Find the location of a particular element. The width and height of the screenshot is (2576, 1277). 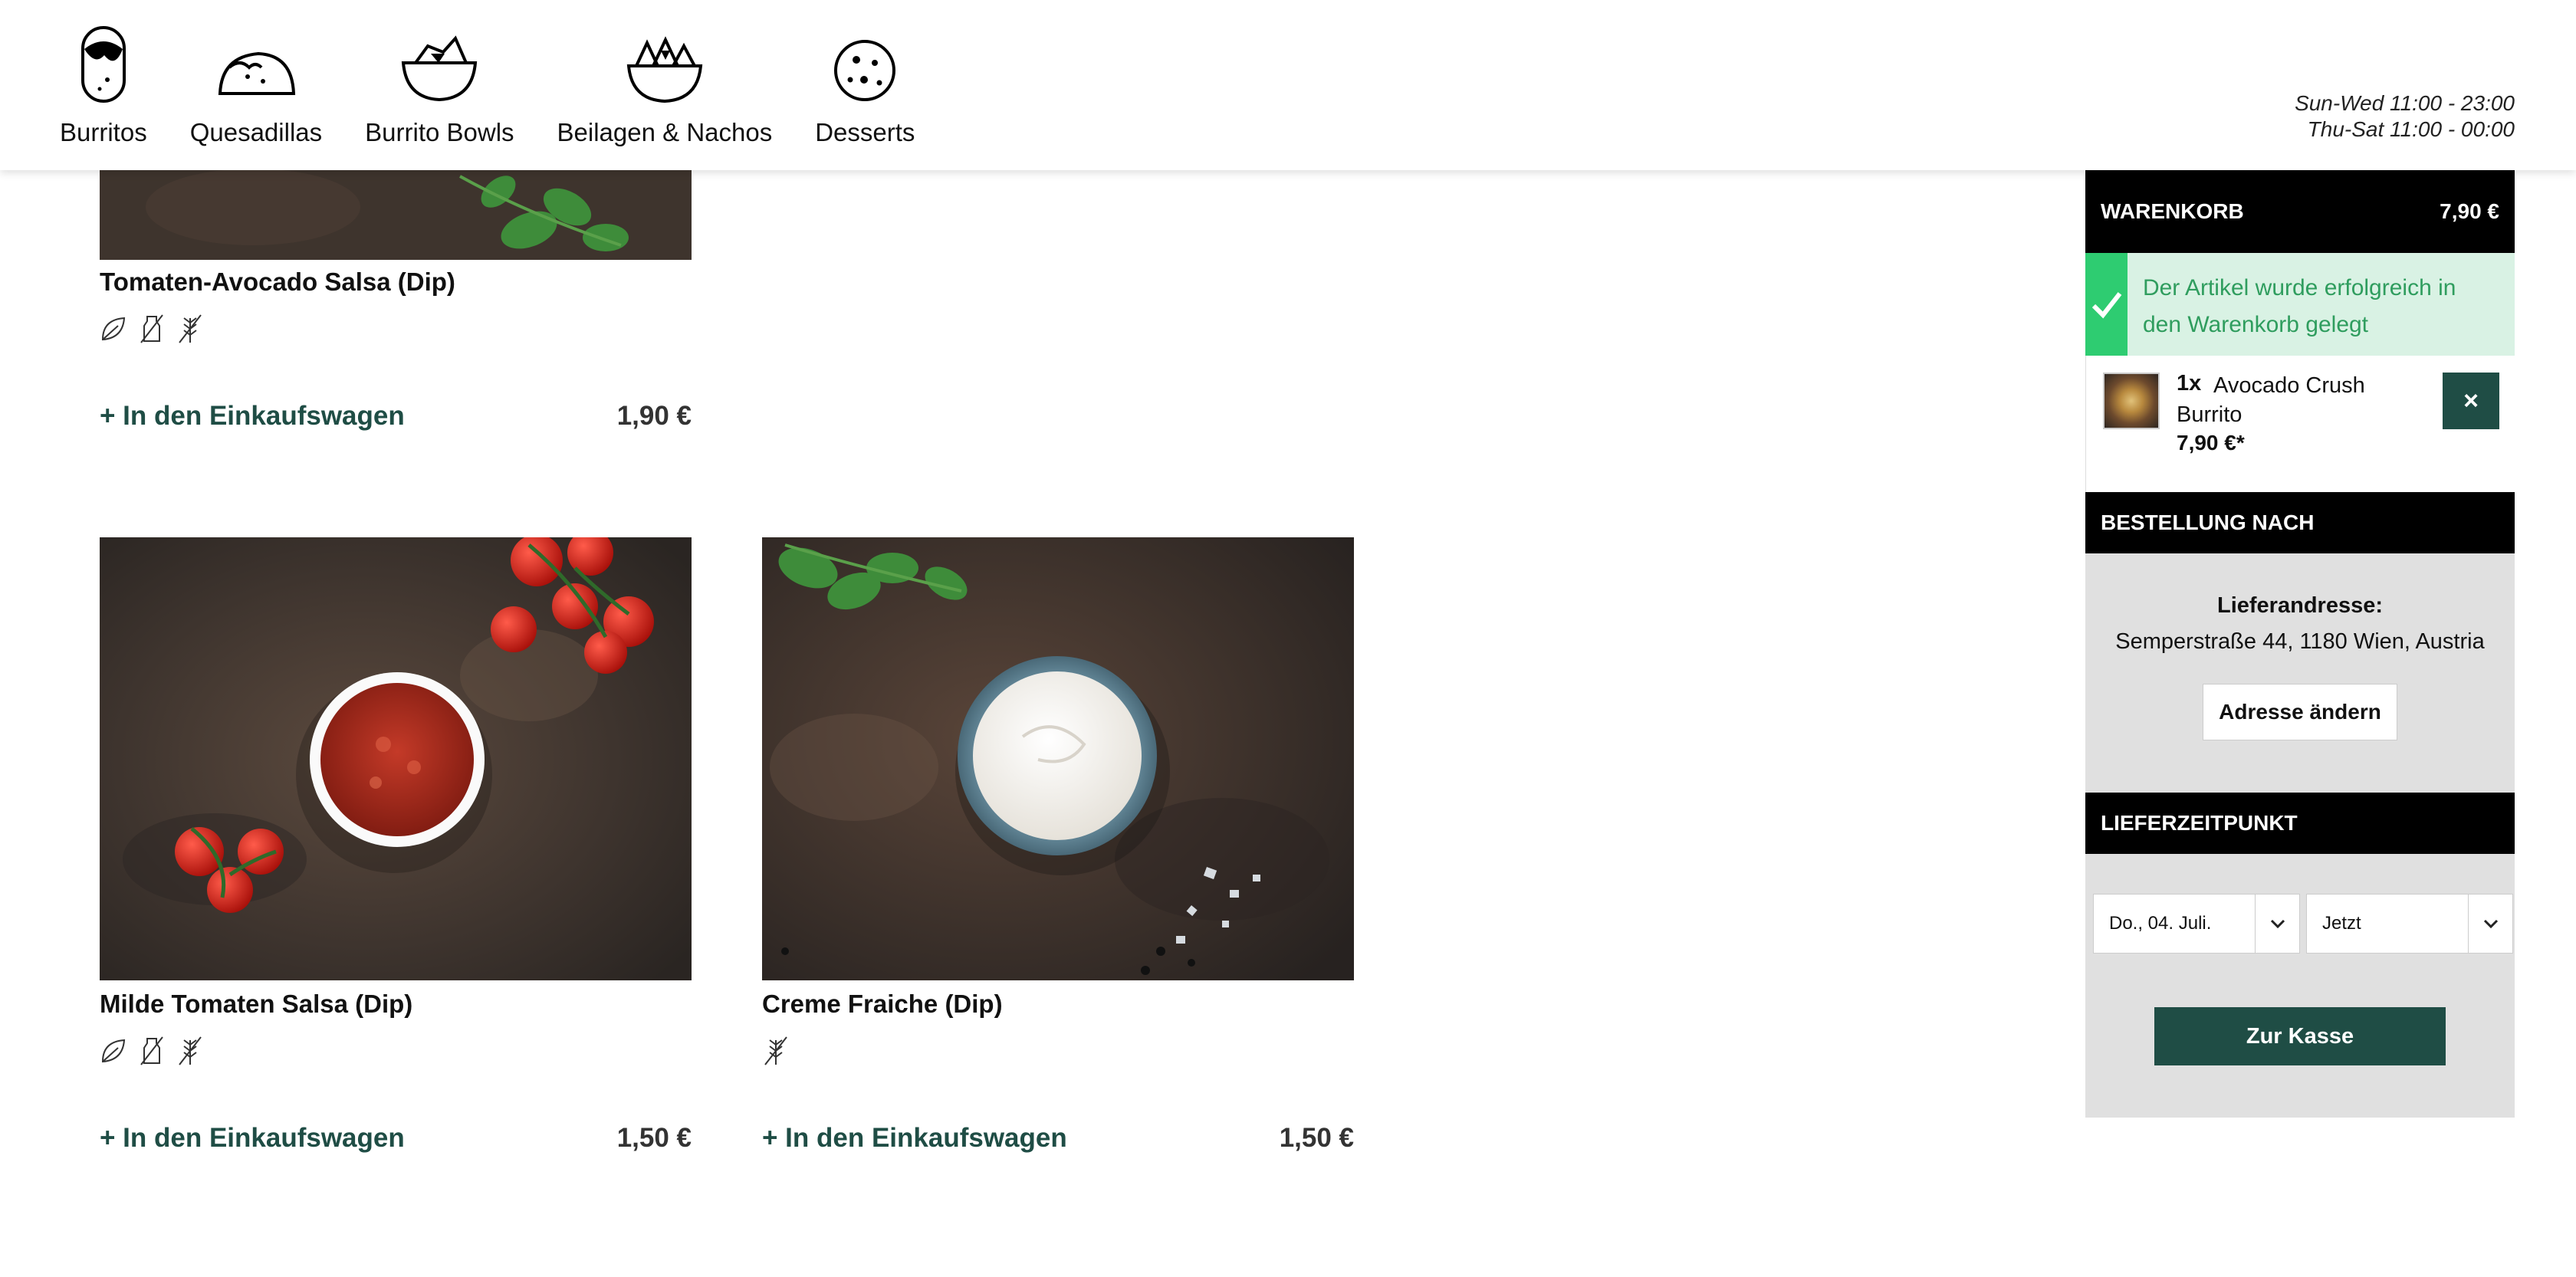

nachos-icon is located at coordinates (664, 69).